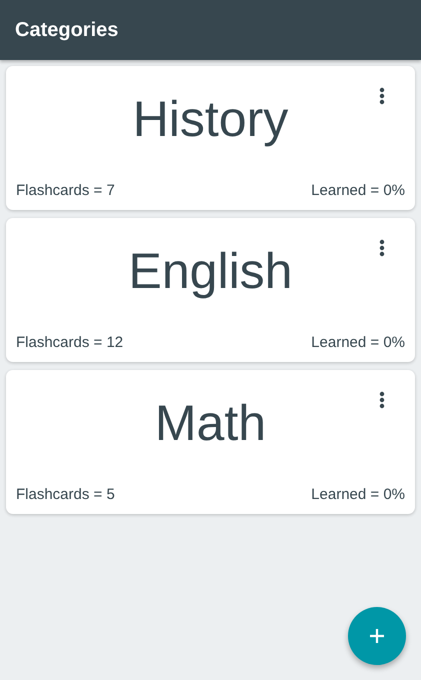 Image resolution: width=421 pixels, height=680 pixels. I want to click on category-name: English, so click(210, 271).